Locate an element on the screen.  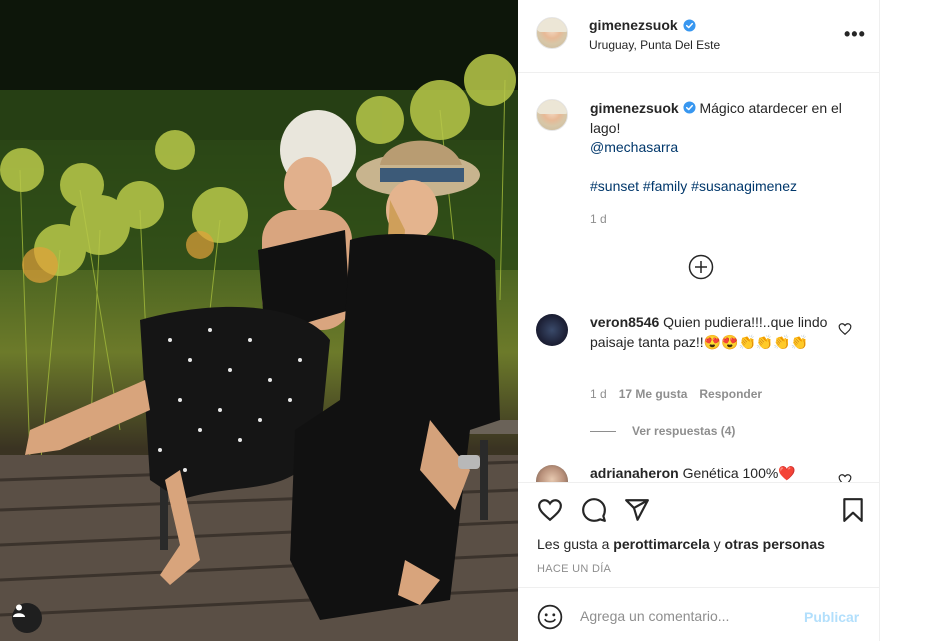
user-icon is located at coordinates (19, 610).